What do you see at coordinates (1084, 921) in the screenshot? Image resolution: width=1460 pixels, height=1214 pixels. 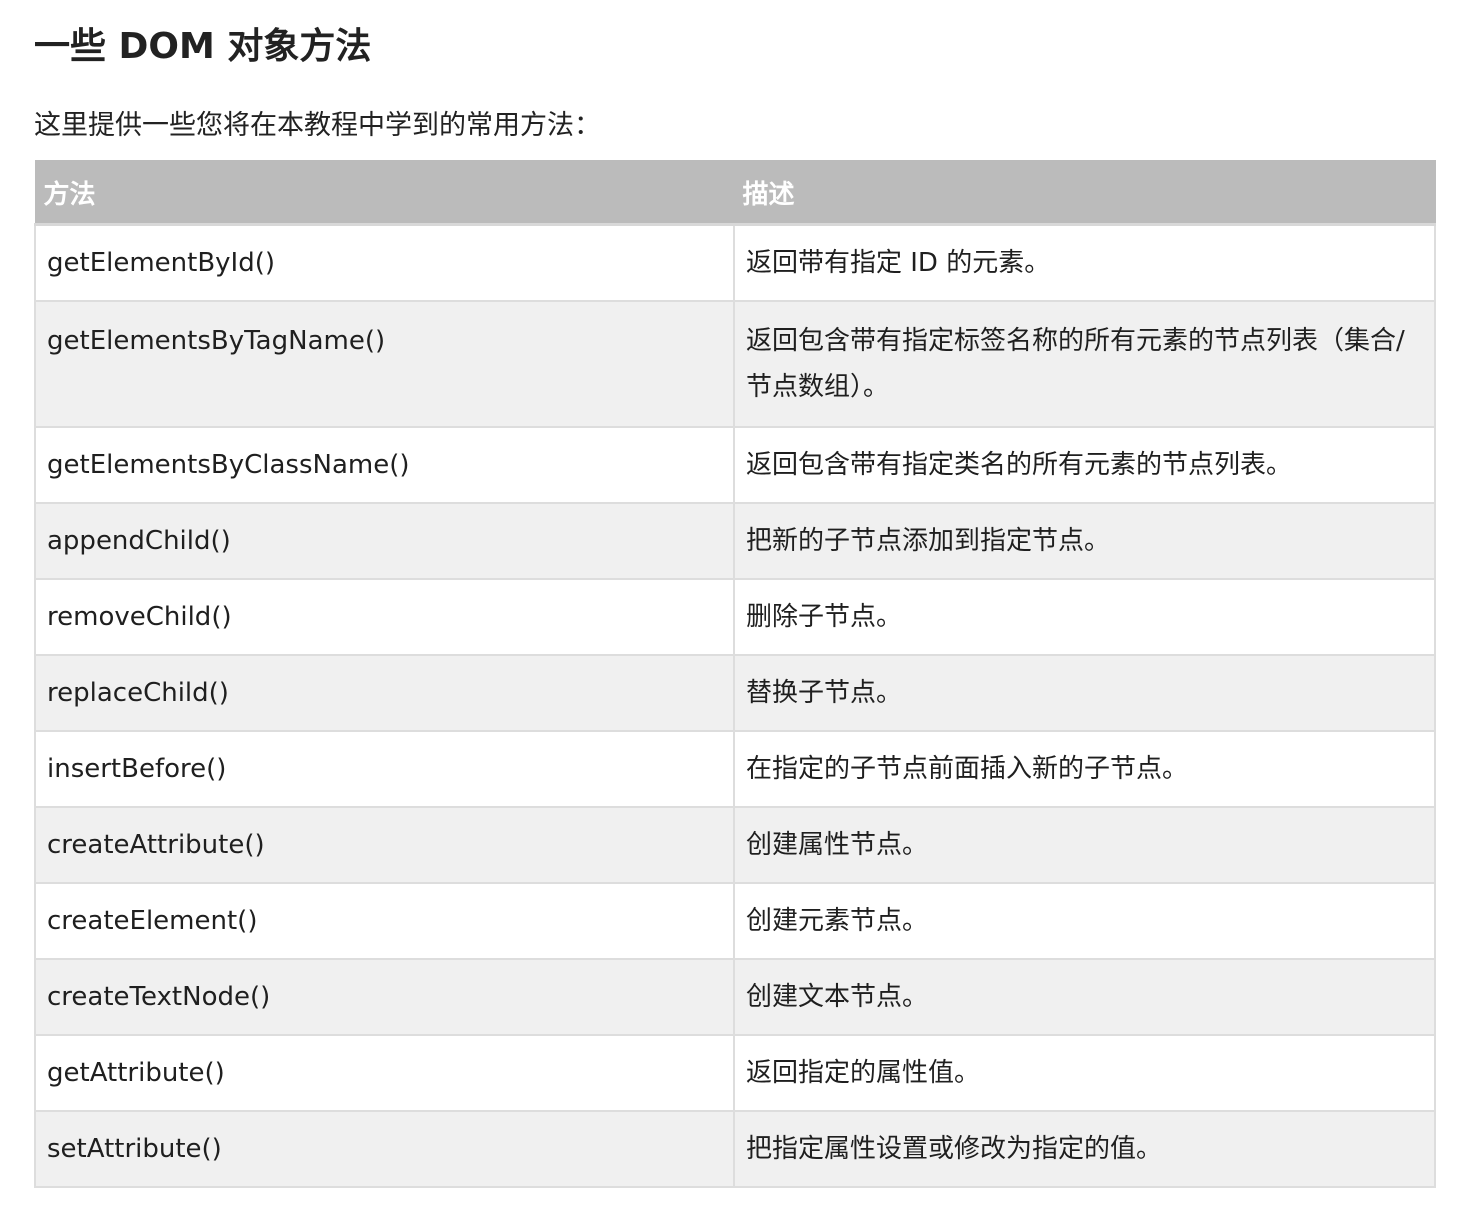 I see `description-cell: 创建元素节点。` at bounding box center [1084, 921].